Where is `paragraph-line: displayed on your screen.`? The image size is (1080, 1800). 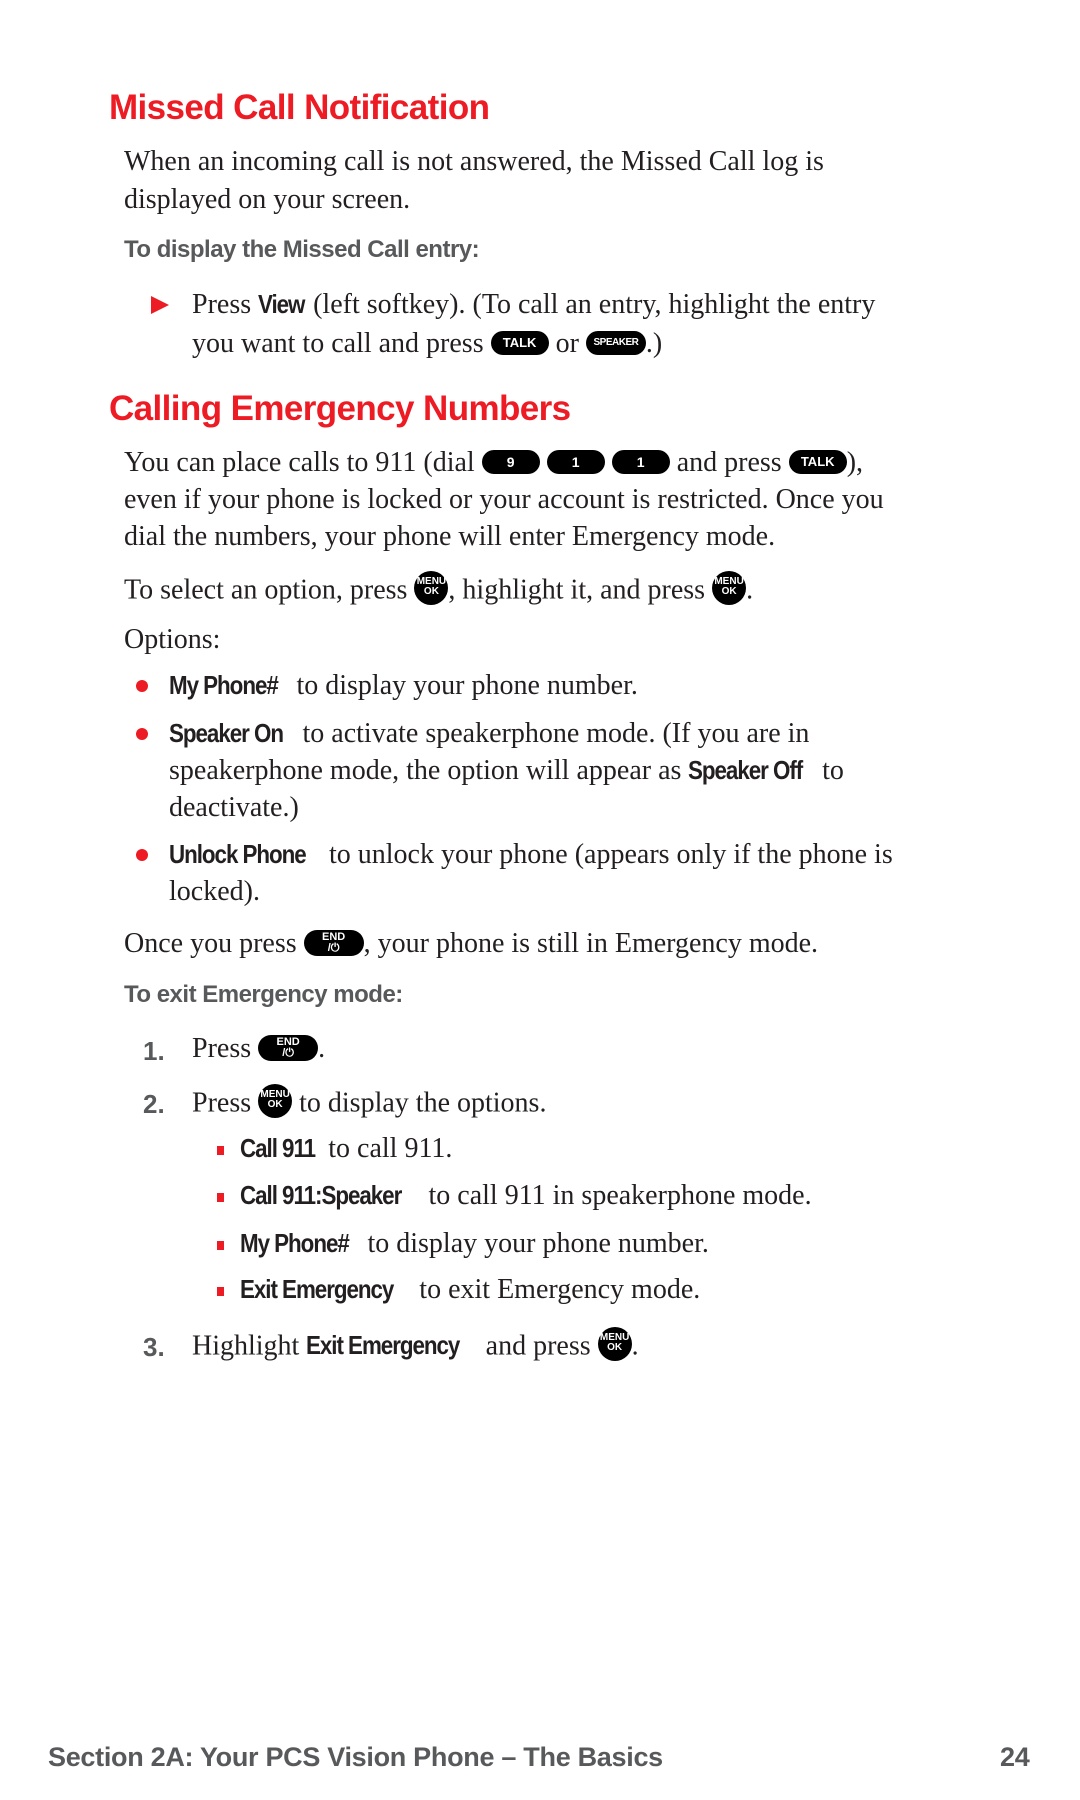 paragraph-line: displayed on your screen. is located at coordinates (267, 199).